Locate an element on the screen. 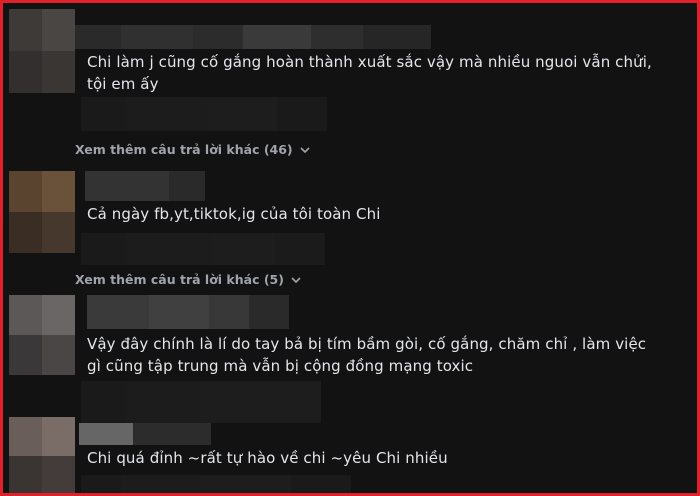  view-more-replies-button: Xem thêm câu trả lời khác (46) is located at coordinates (193, 149).